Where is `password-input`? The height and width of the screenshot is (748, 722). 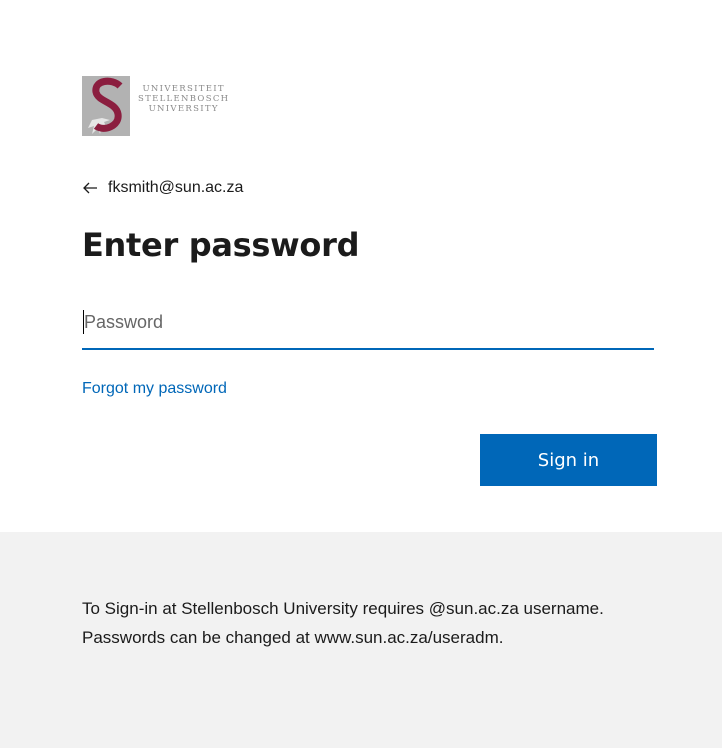 password-input is located at coordinates (368, 322).